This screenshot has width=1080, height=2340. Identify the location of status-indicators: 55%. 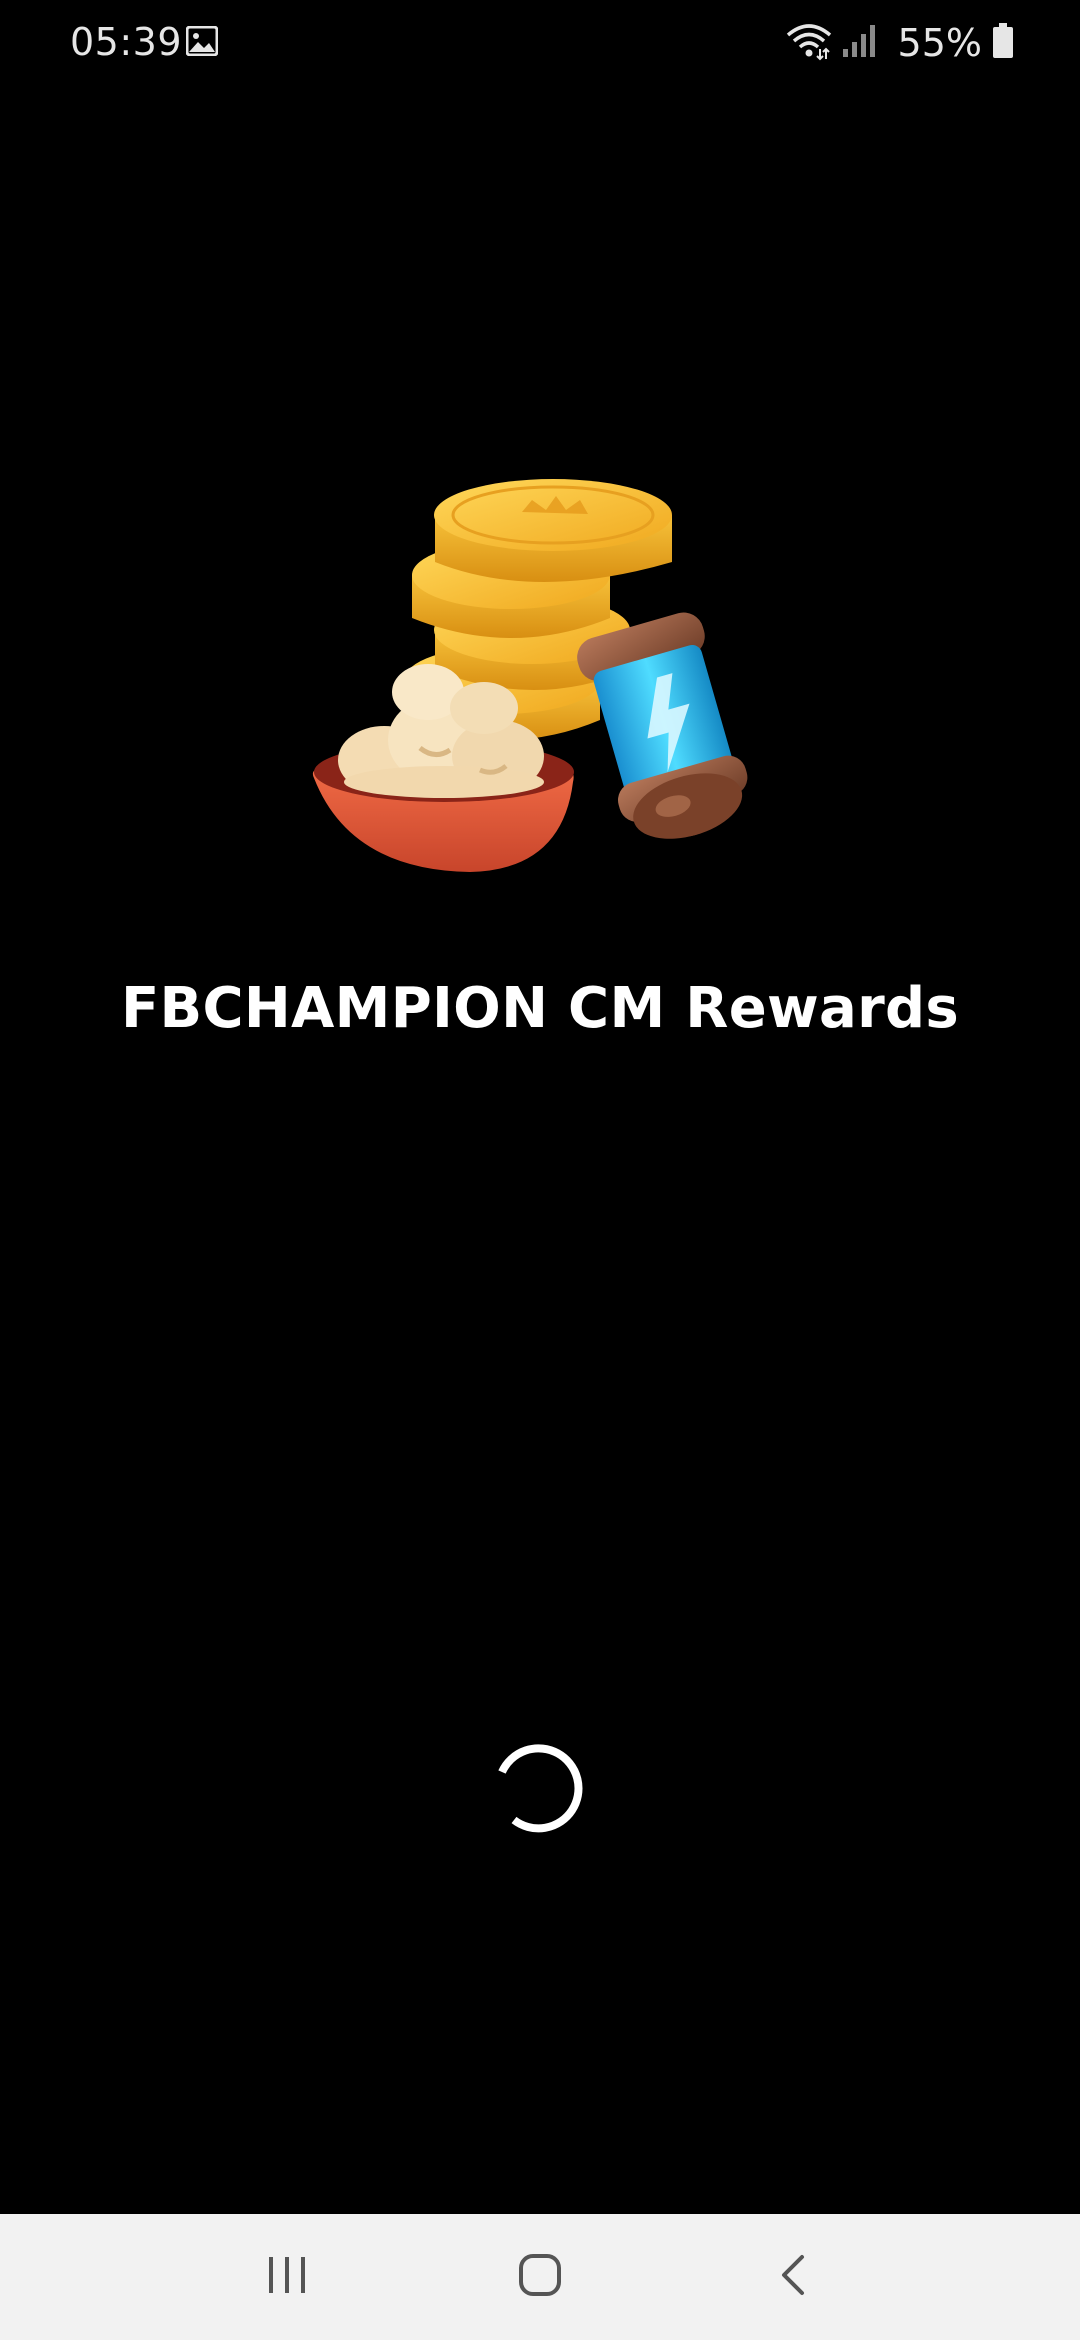
(900, 43).